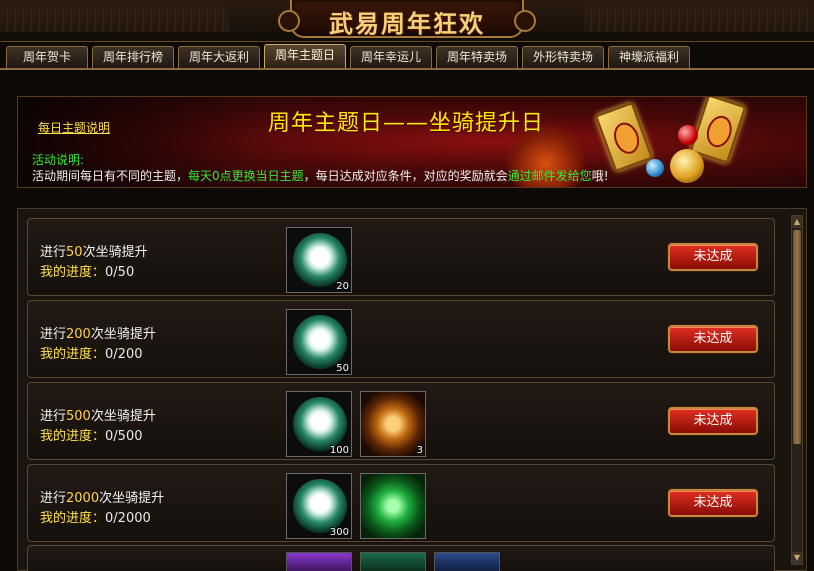 The width and height of the screenshot is (814, 571). I want to click on title-decoration-left, so click(115, 19).